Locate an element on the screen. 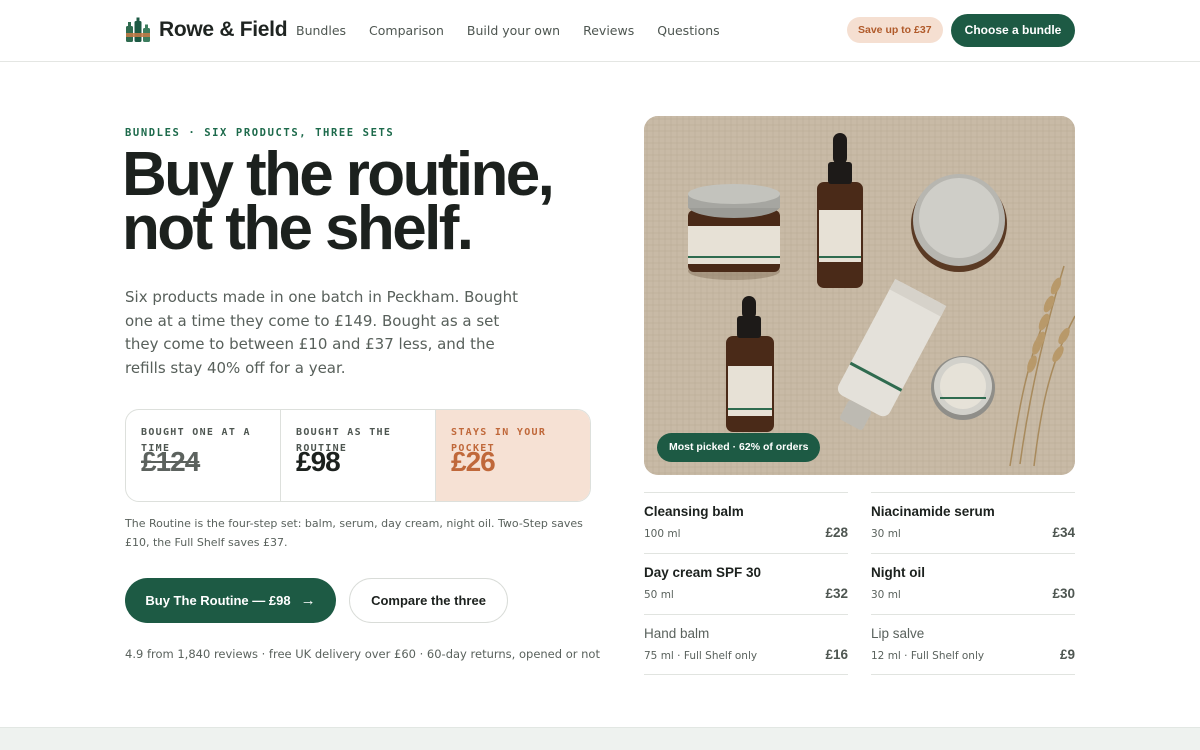  brand-name: Rowe & Field is located at coordinates (223, 29).